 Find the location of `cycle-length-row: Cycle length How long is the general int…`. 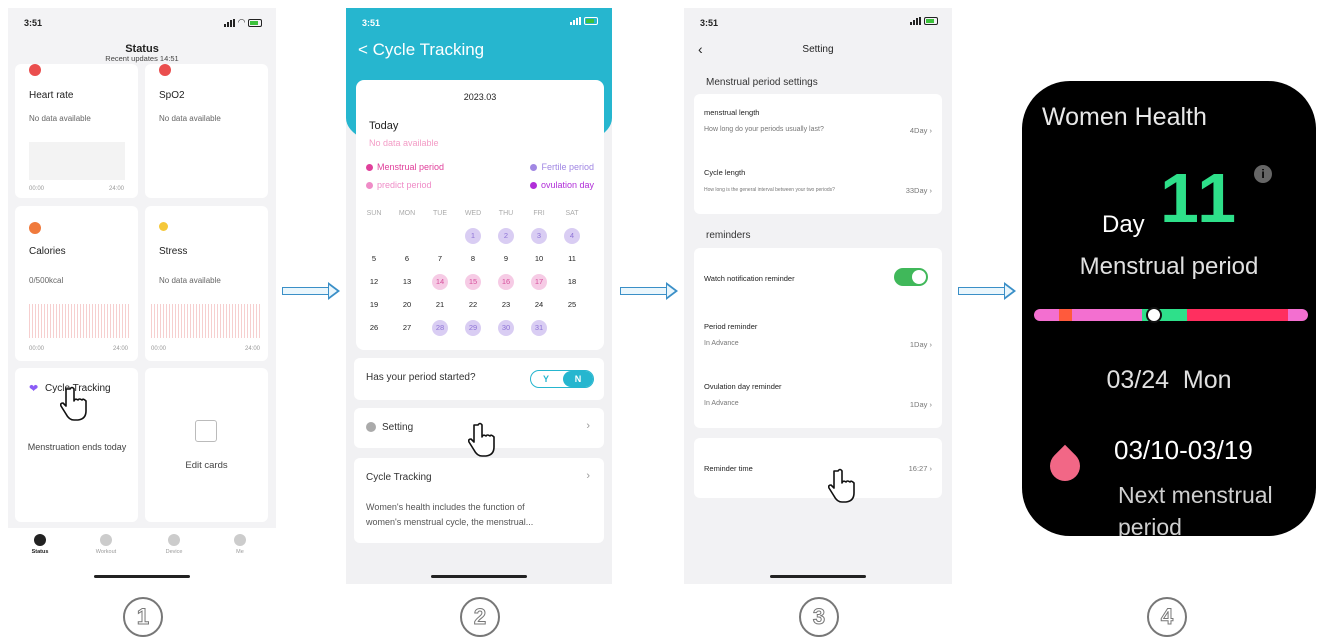

cycle-length-row: Cycle length How long is the general int… is located at coordinates (818, 184).